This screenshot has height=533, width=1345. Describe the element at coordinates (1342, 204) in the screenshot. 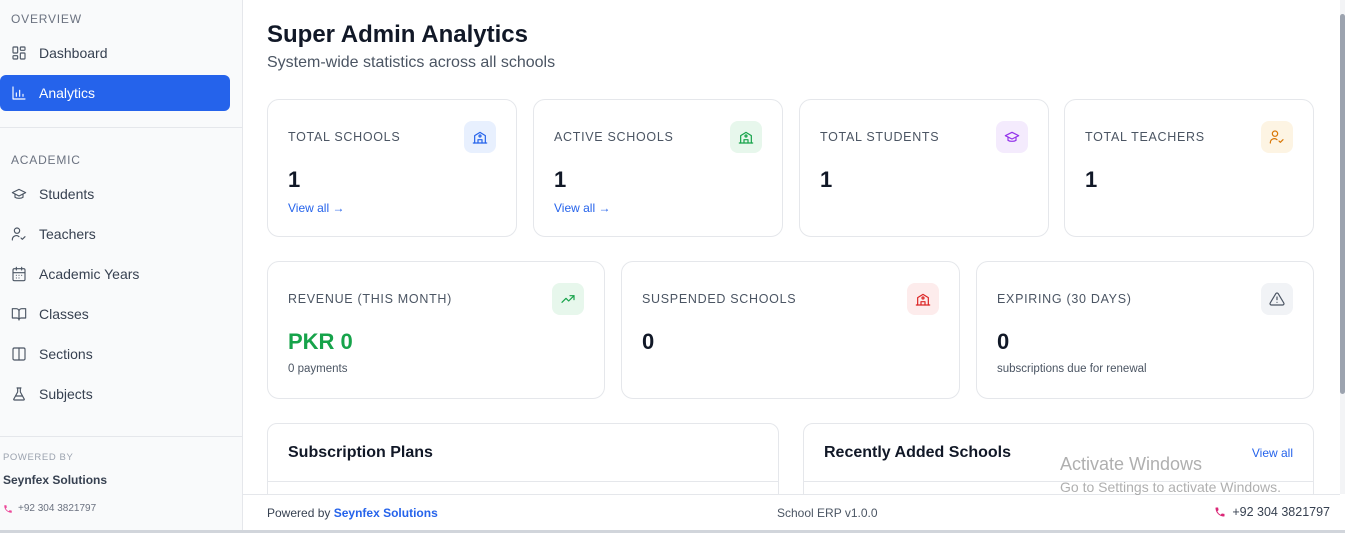

I see `scroll-thumb` at that location.